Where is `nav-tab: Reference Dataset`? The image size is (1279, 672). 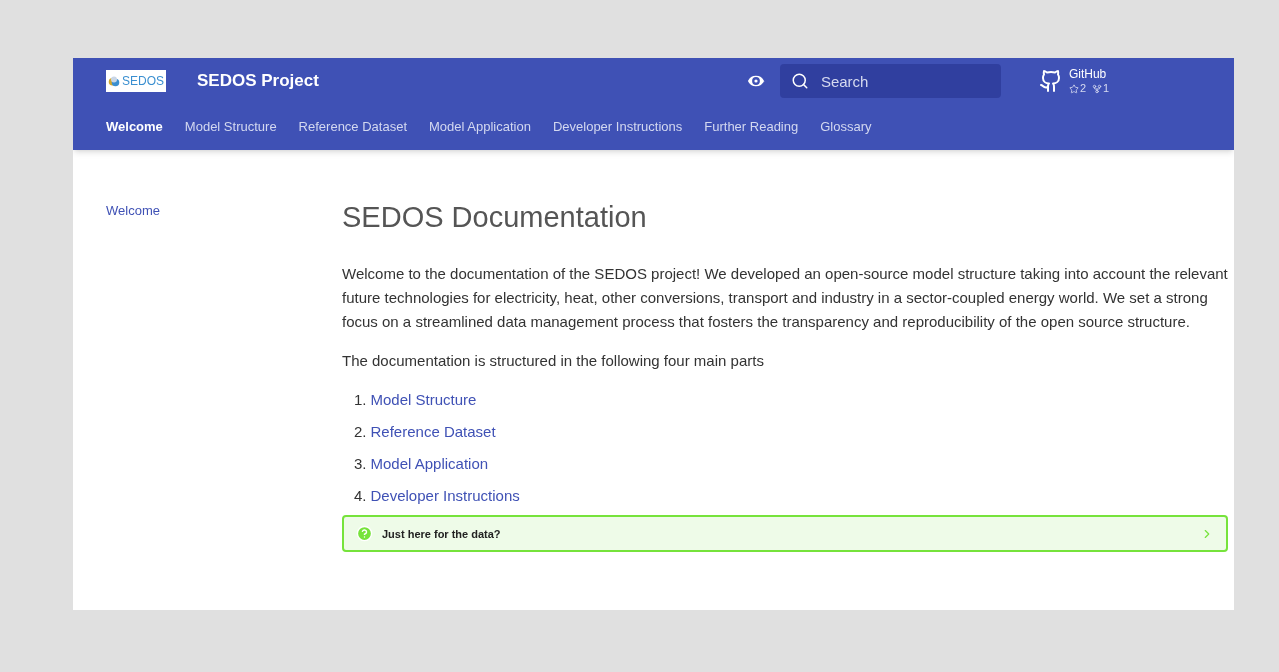
nav-tab: Reference Dataset is located at coordinates (352, 127).